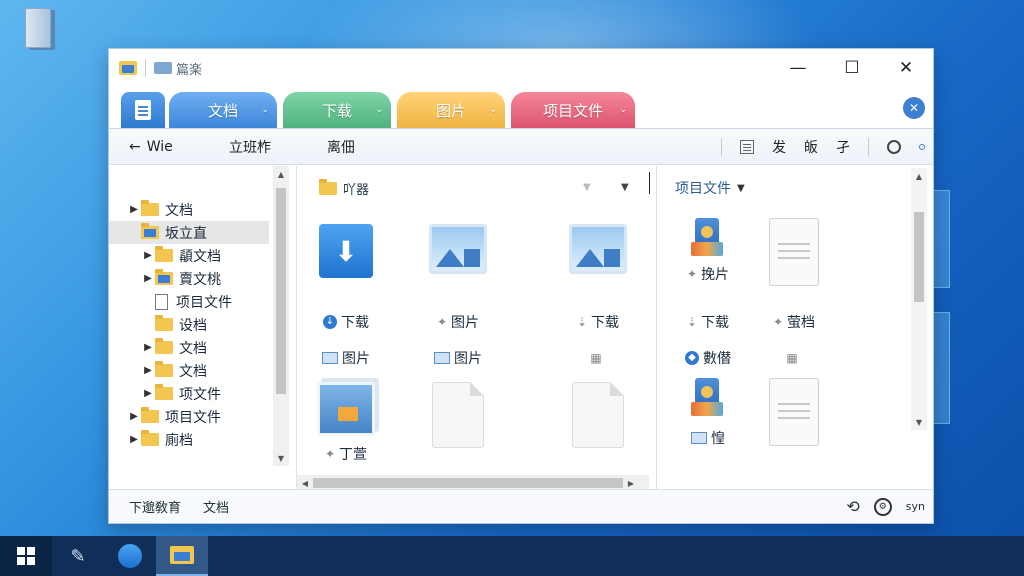 This screenshot has width=1024, height=576. I want to click on tree-item: ▶ 賣文桃, so click(202, 278).